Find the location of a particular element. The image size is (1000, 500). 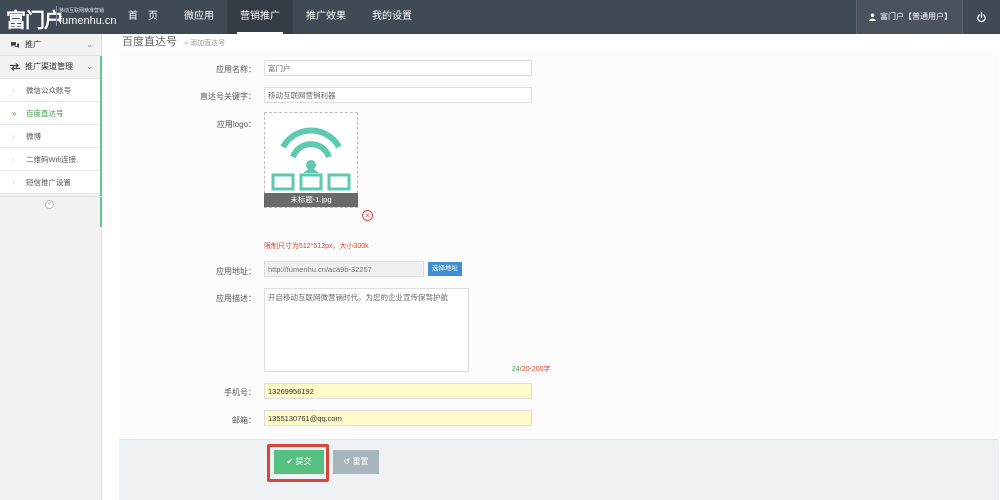

exchange-icon is located at coordinates (15, 67).